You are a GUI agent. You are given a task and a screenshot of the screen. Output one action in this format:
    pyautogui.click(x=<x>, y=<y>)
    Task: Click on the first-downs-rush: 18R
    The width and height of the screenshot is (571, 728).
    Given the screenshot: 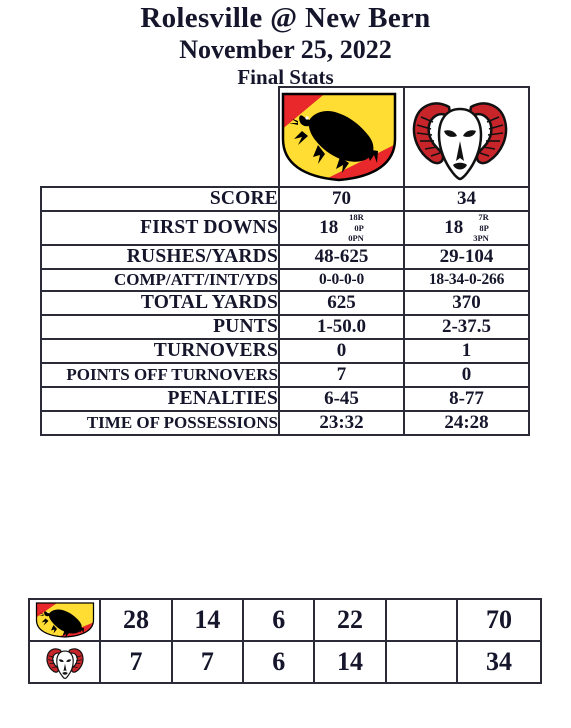 What is the action you would take?
    pyautogui.click(x=356, y=217)
    